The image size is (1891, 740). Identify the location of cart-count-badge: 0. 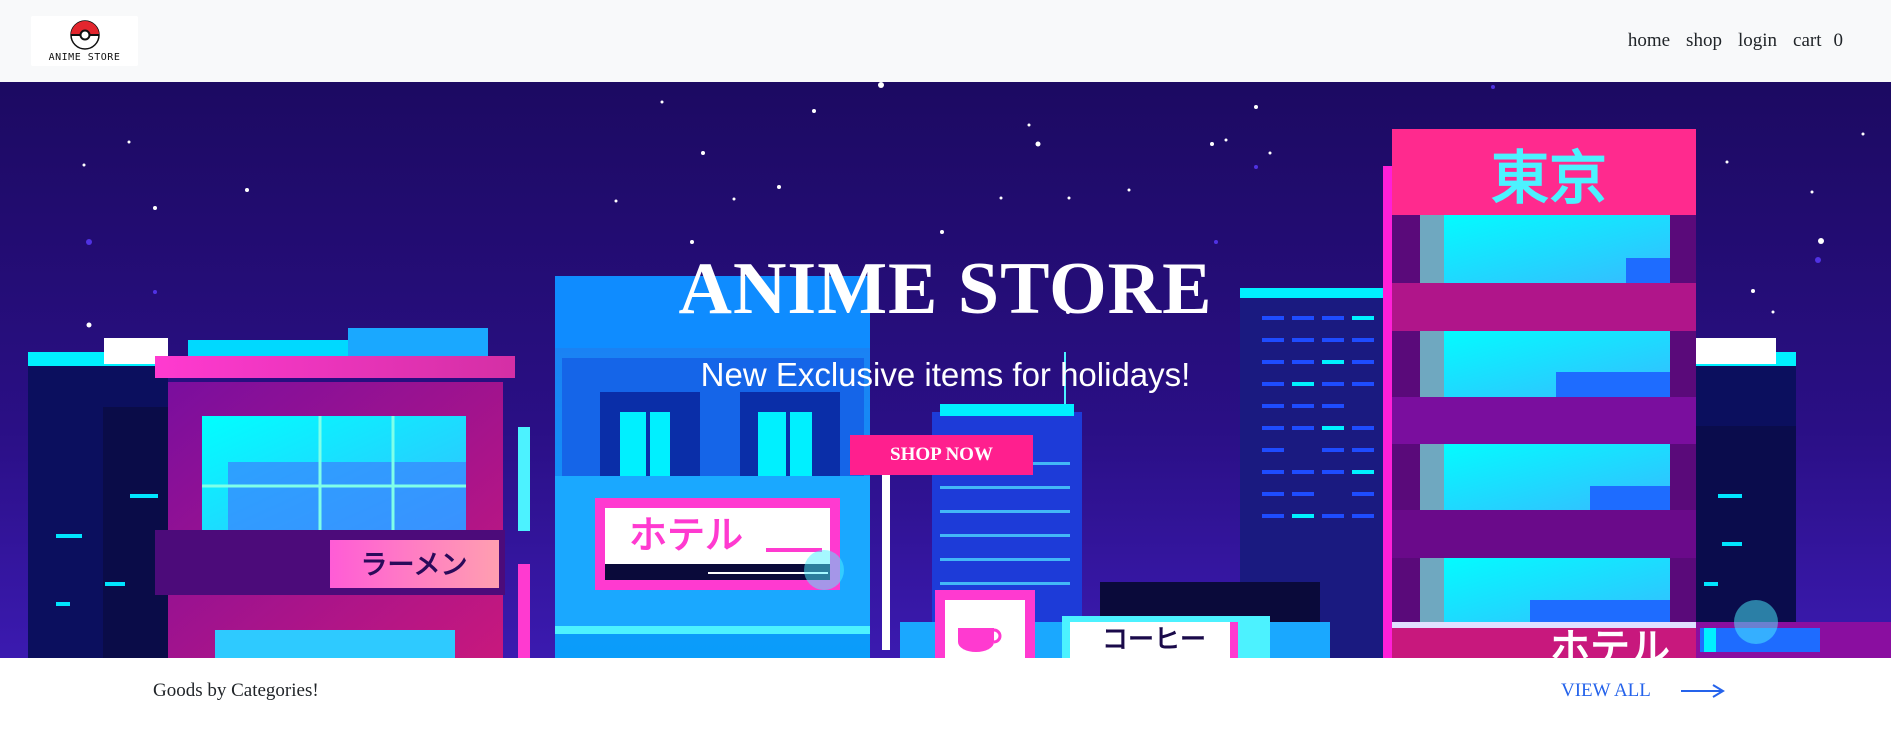
(1838, 40).